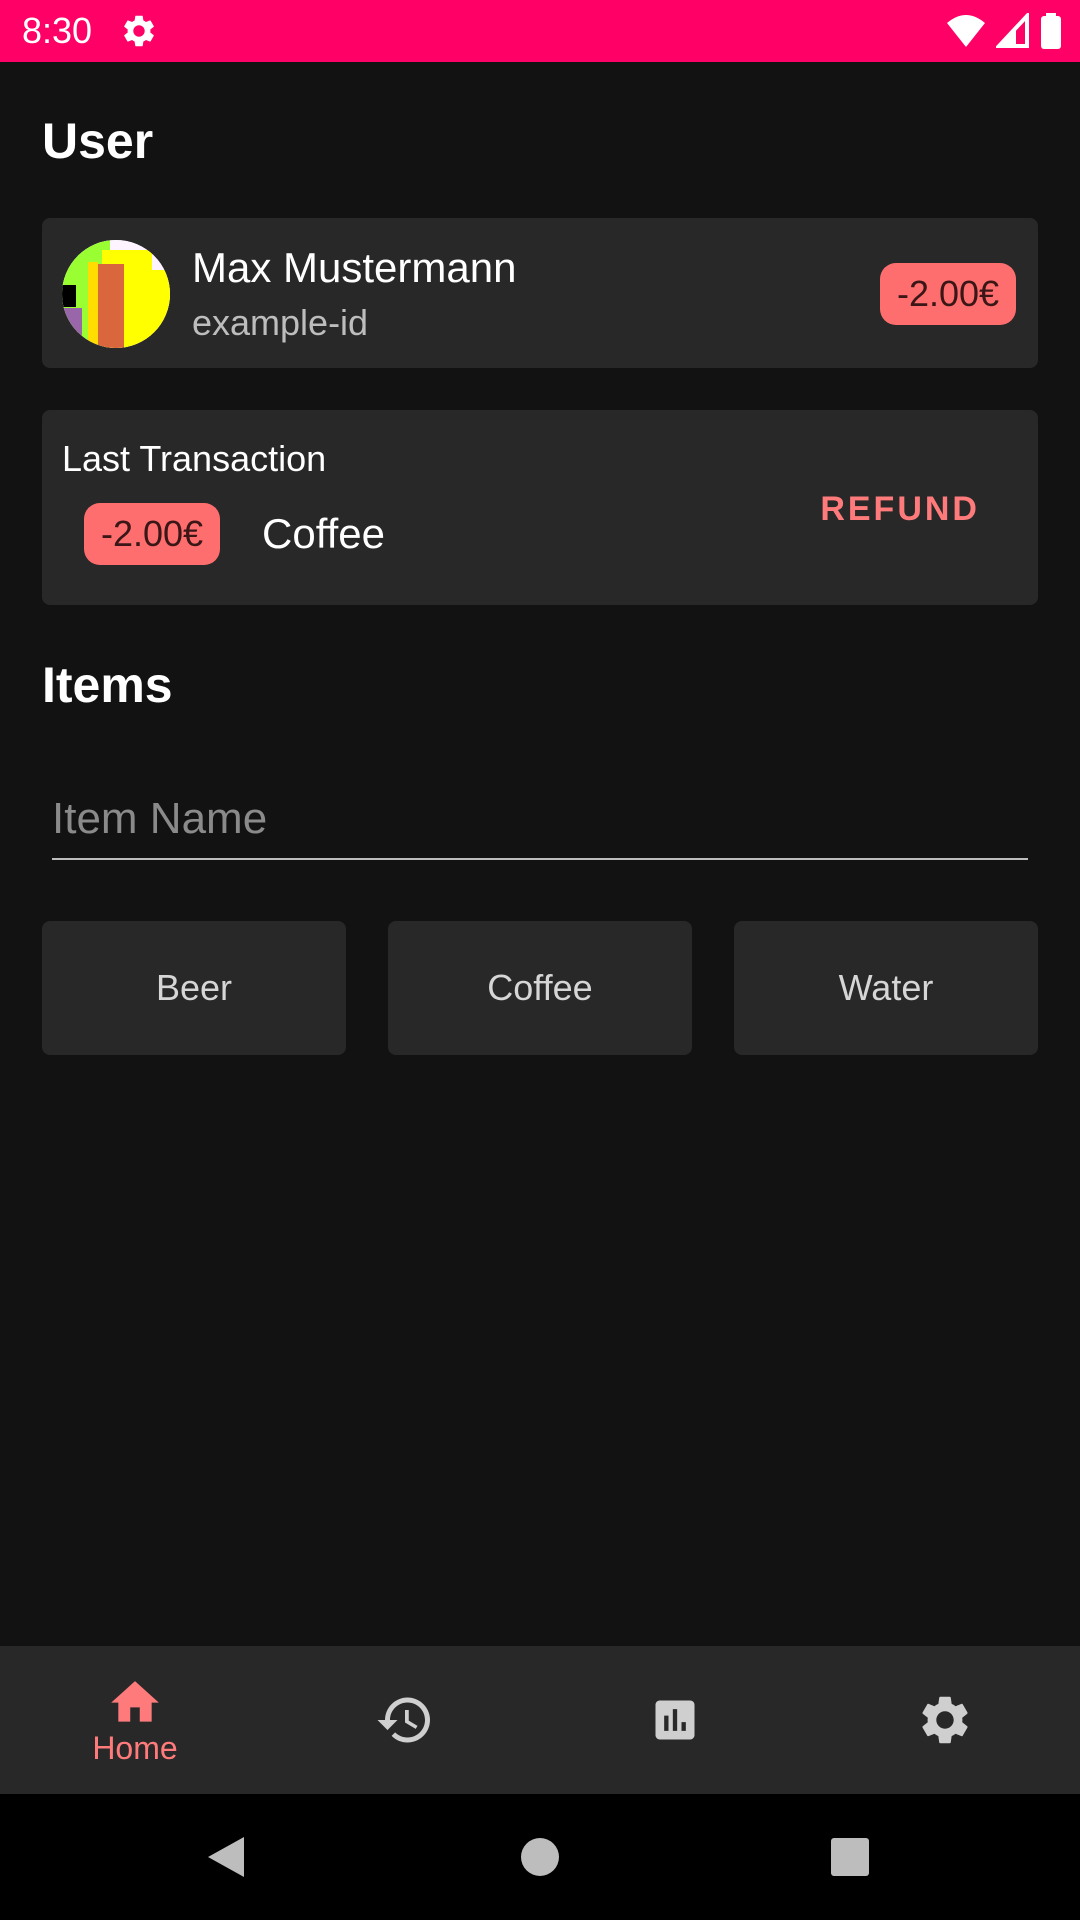 The width and height of the screenshot is (1080, 1920). I want to click on bar-chart-icon, so click(675, 1720).